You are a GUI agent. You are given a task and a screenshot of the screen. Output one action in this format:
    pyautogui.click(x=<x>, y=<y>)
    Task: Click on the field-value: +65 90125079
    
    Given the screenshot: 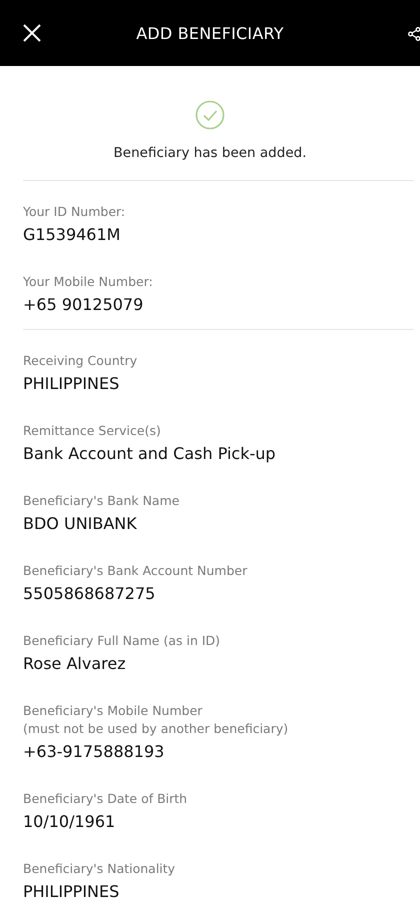 What is the action you would take?
    pyautogui.click(x=83, y=305)
    